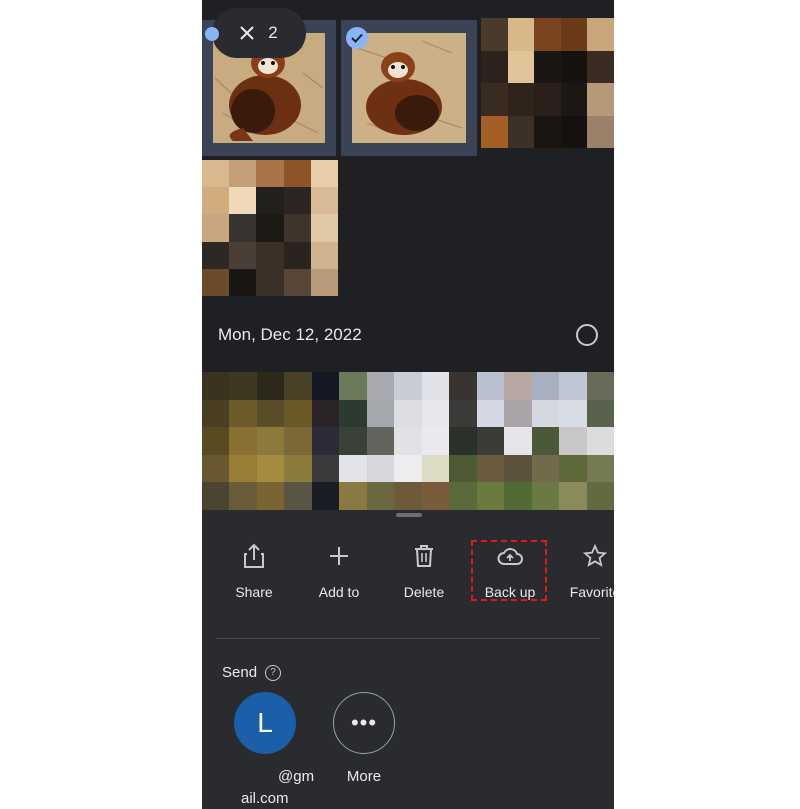  What do you see at coordinates (408, 638) in the screenshot?
I see `divider` at bounding box center [408, 638].